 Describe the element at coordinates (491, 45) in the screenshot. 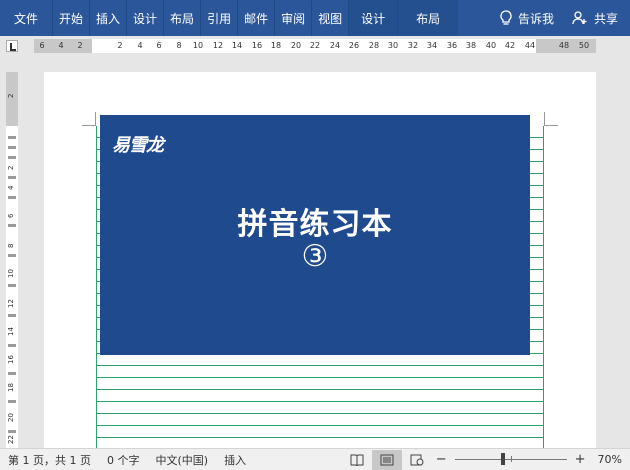

I see `ruler-label: 40` at that location.